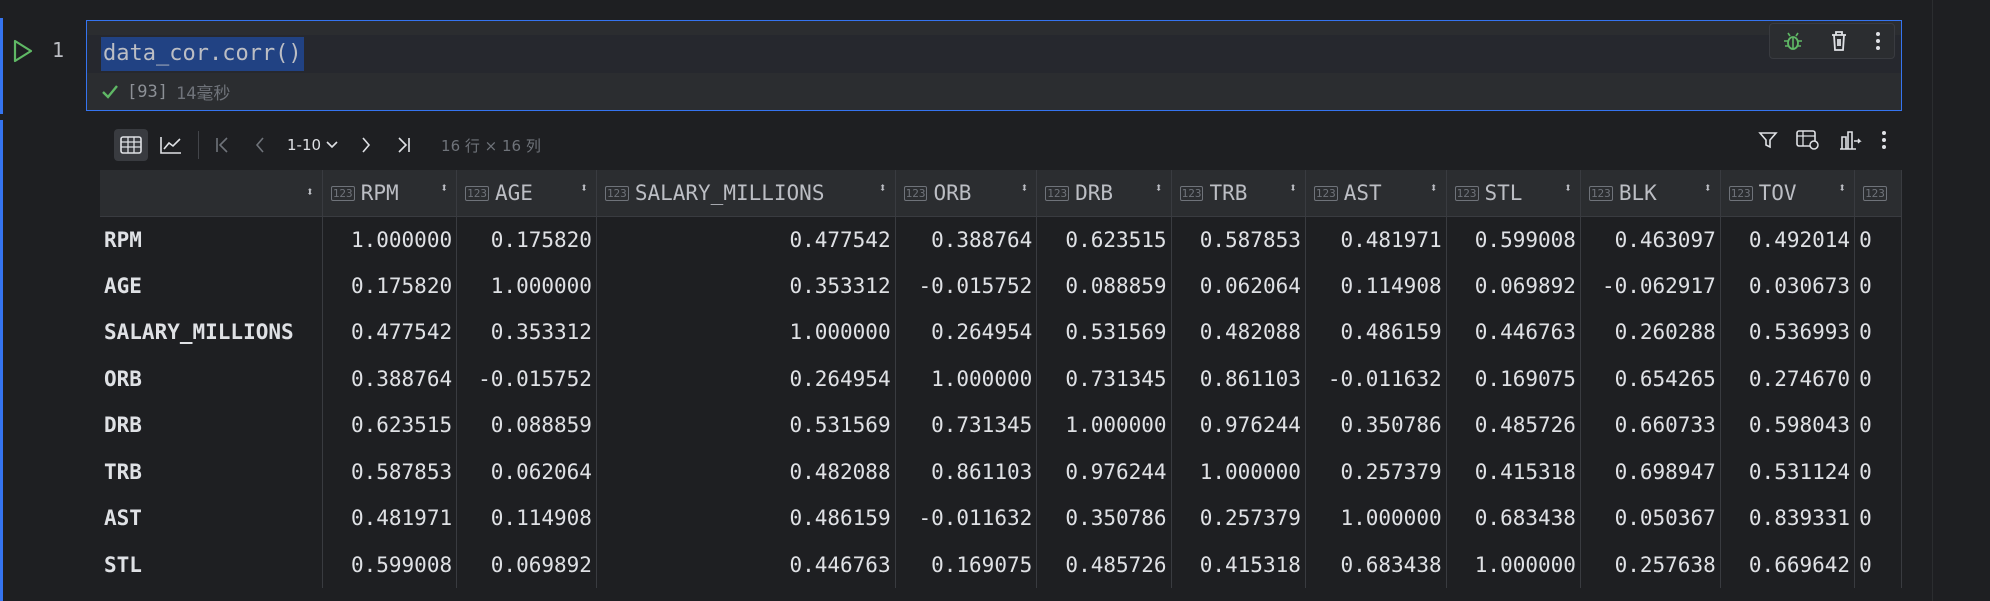  Describe the element at coordinates (1884, 140) in the screenshot. I see `output-more-button` at that location.